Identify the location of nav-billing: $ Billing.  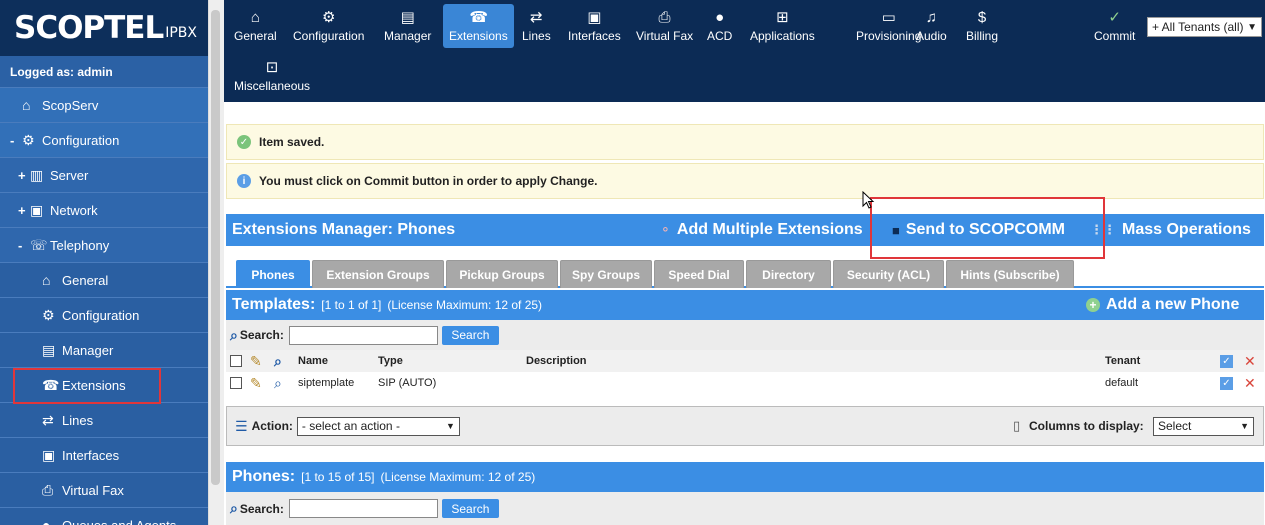
(982, 26).